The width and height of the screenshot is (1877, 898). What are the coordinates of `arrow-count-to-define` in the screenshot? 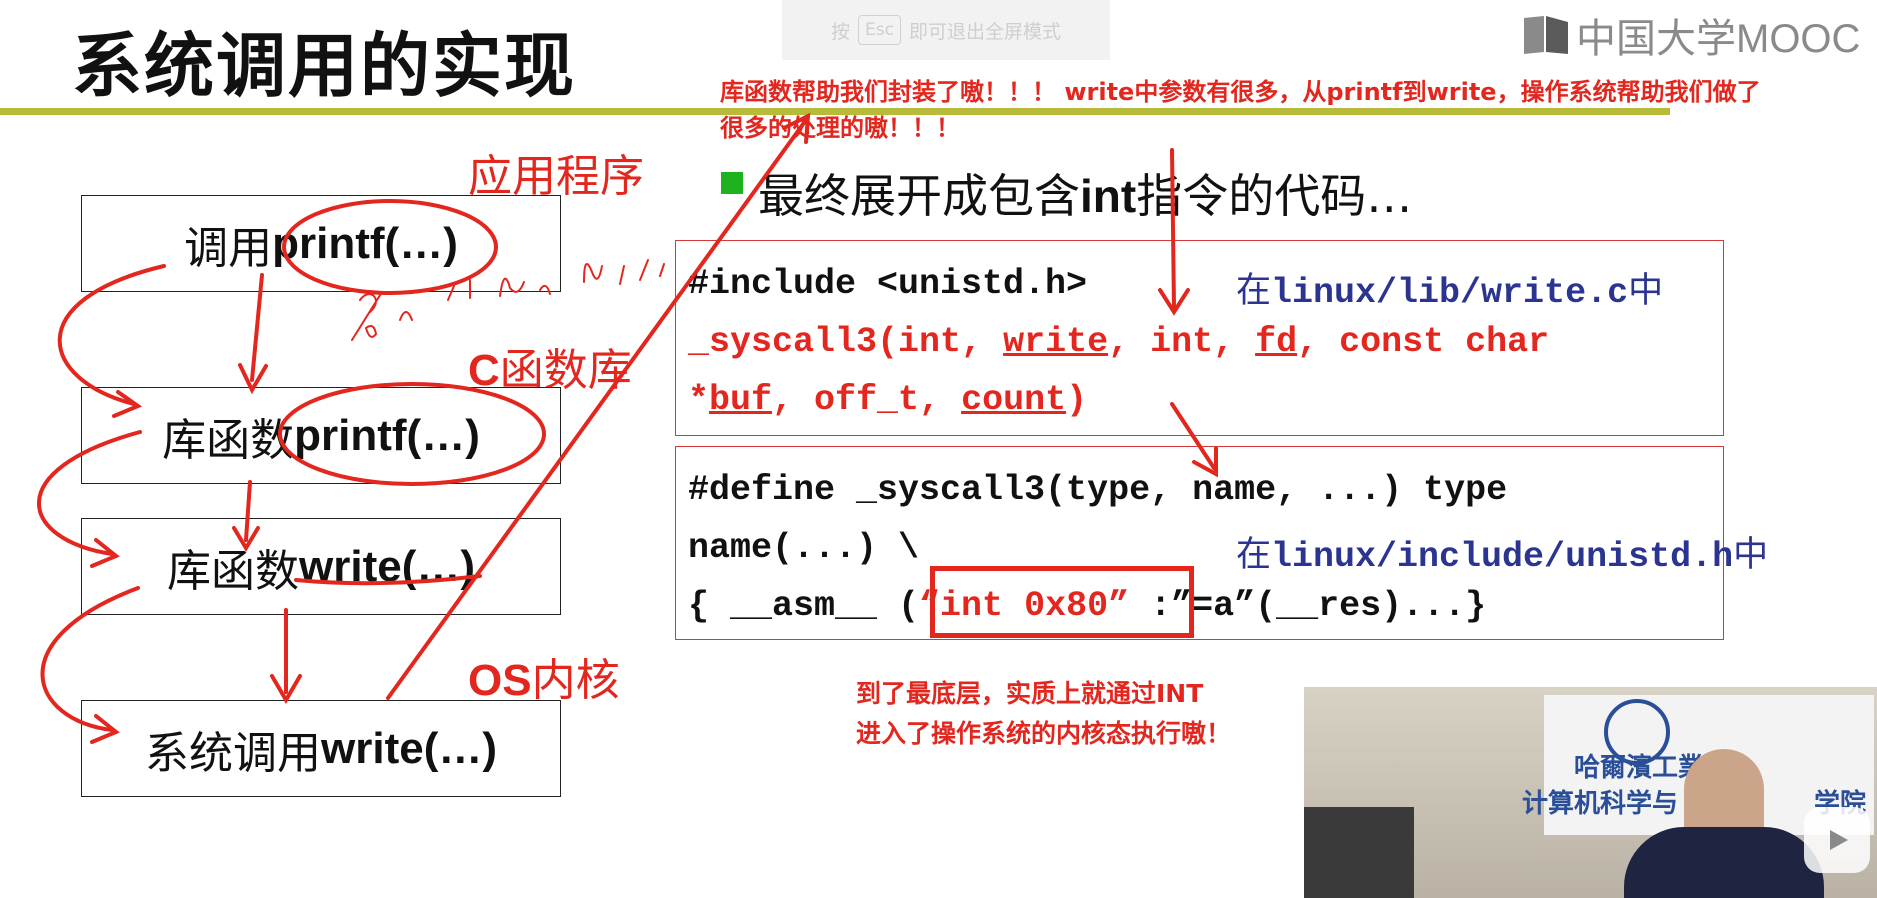 It's located at (1193, 436).